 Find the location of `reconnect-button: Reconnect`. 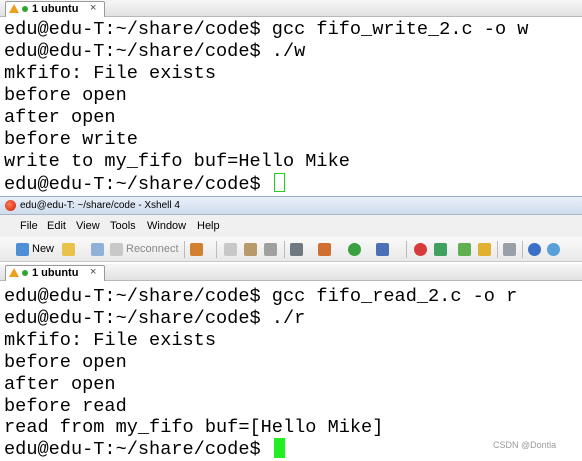

reconnect-button: Reconnect is located at coordinates (145, 249).